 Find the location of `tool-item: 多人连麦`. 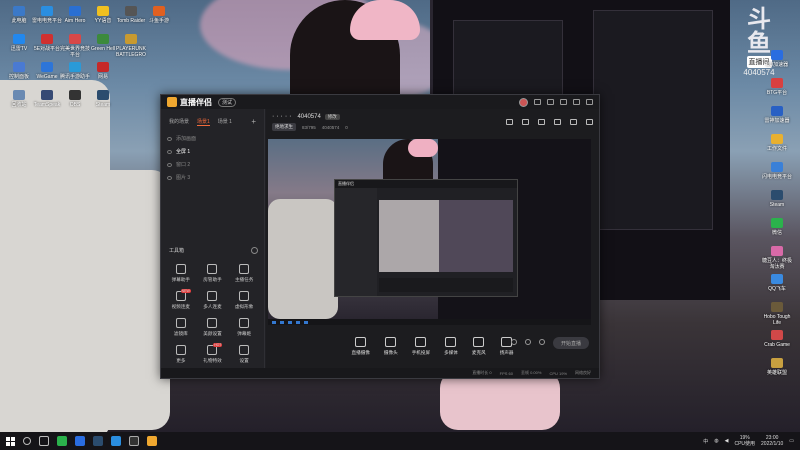

tool-item: 多人连麦 is located at coordinates (213, 300).